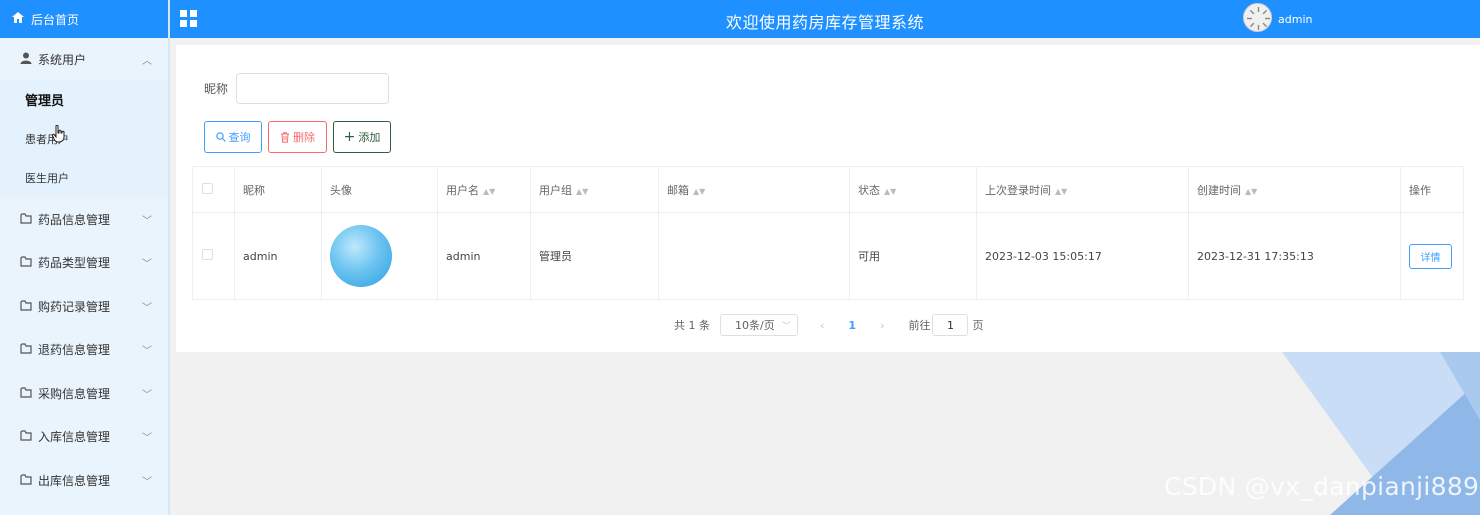  I want to click on search-icon, so click(220, 137).